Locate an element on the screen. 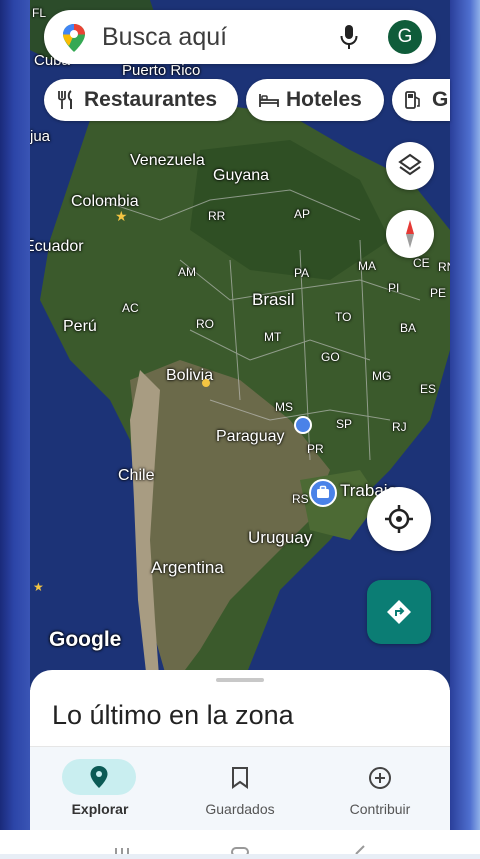  map-label-pe: PE is located at coordinates (438, 293).